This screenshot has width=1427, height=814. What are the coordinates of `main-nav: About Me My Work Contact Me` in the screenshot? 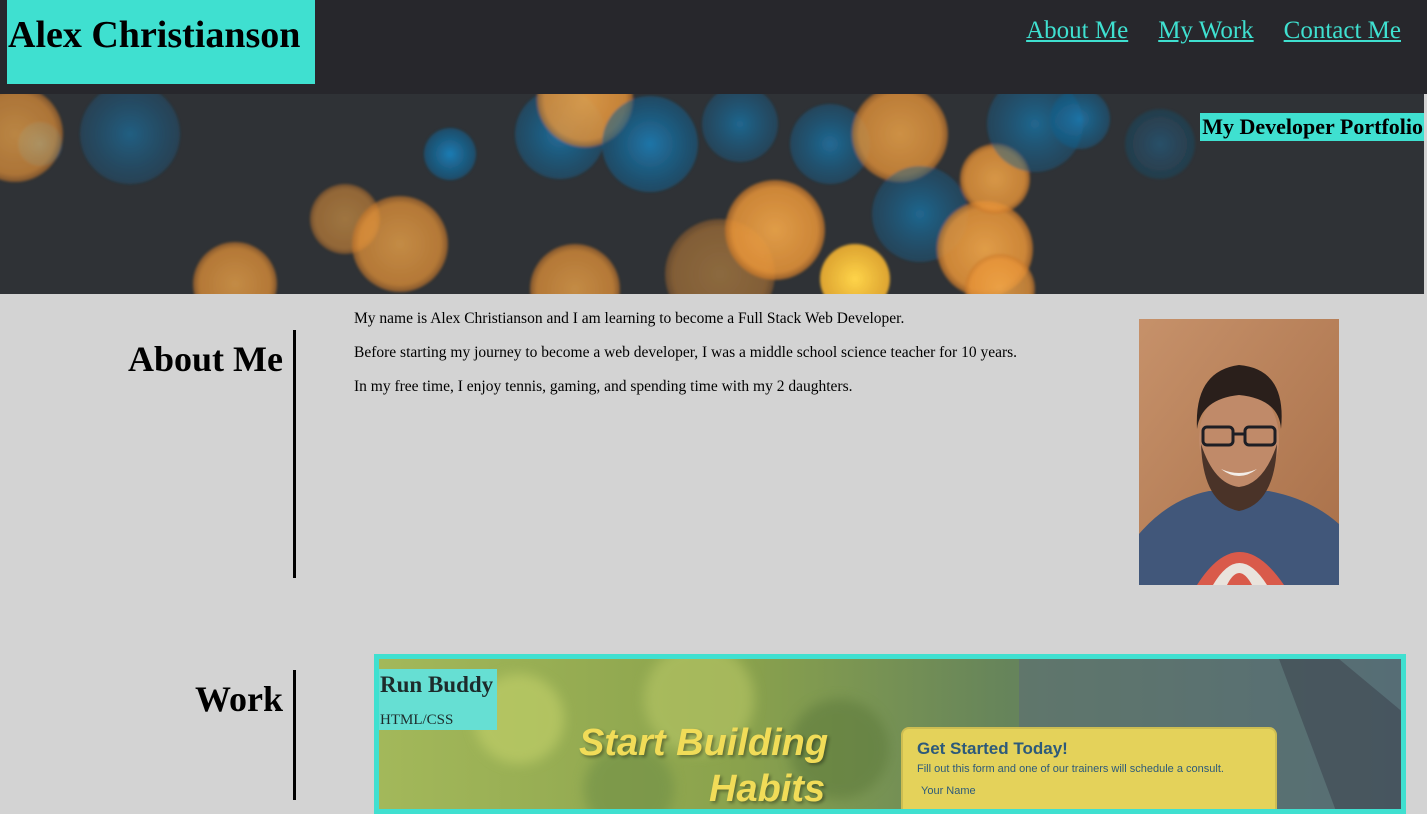 It's located at (1213, 31).